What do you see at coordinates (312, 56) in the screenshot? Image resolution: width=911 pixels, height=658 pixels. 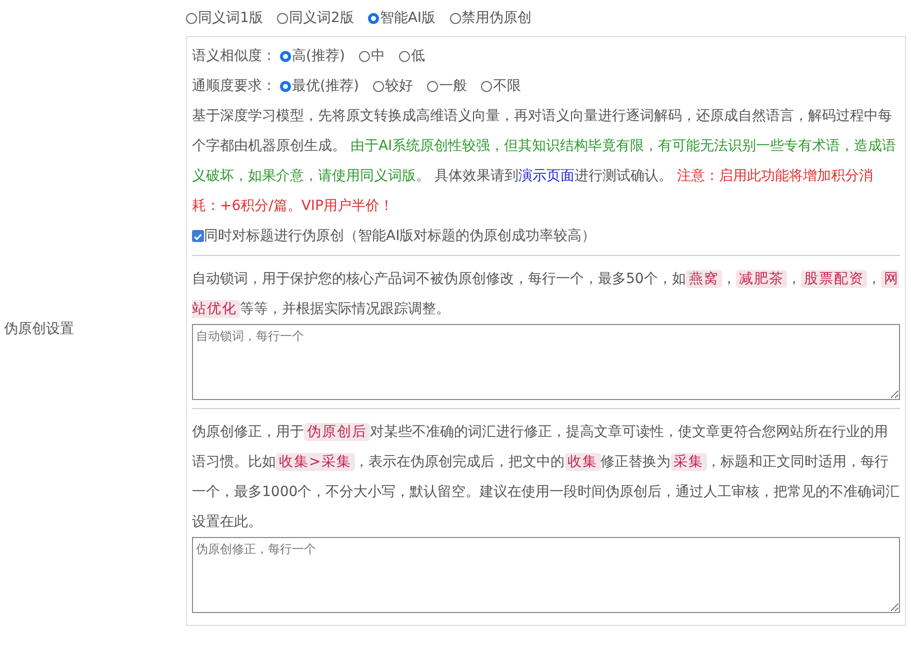 I see `option-radio: 高(推荐)` at bounding box center [312, 56].